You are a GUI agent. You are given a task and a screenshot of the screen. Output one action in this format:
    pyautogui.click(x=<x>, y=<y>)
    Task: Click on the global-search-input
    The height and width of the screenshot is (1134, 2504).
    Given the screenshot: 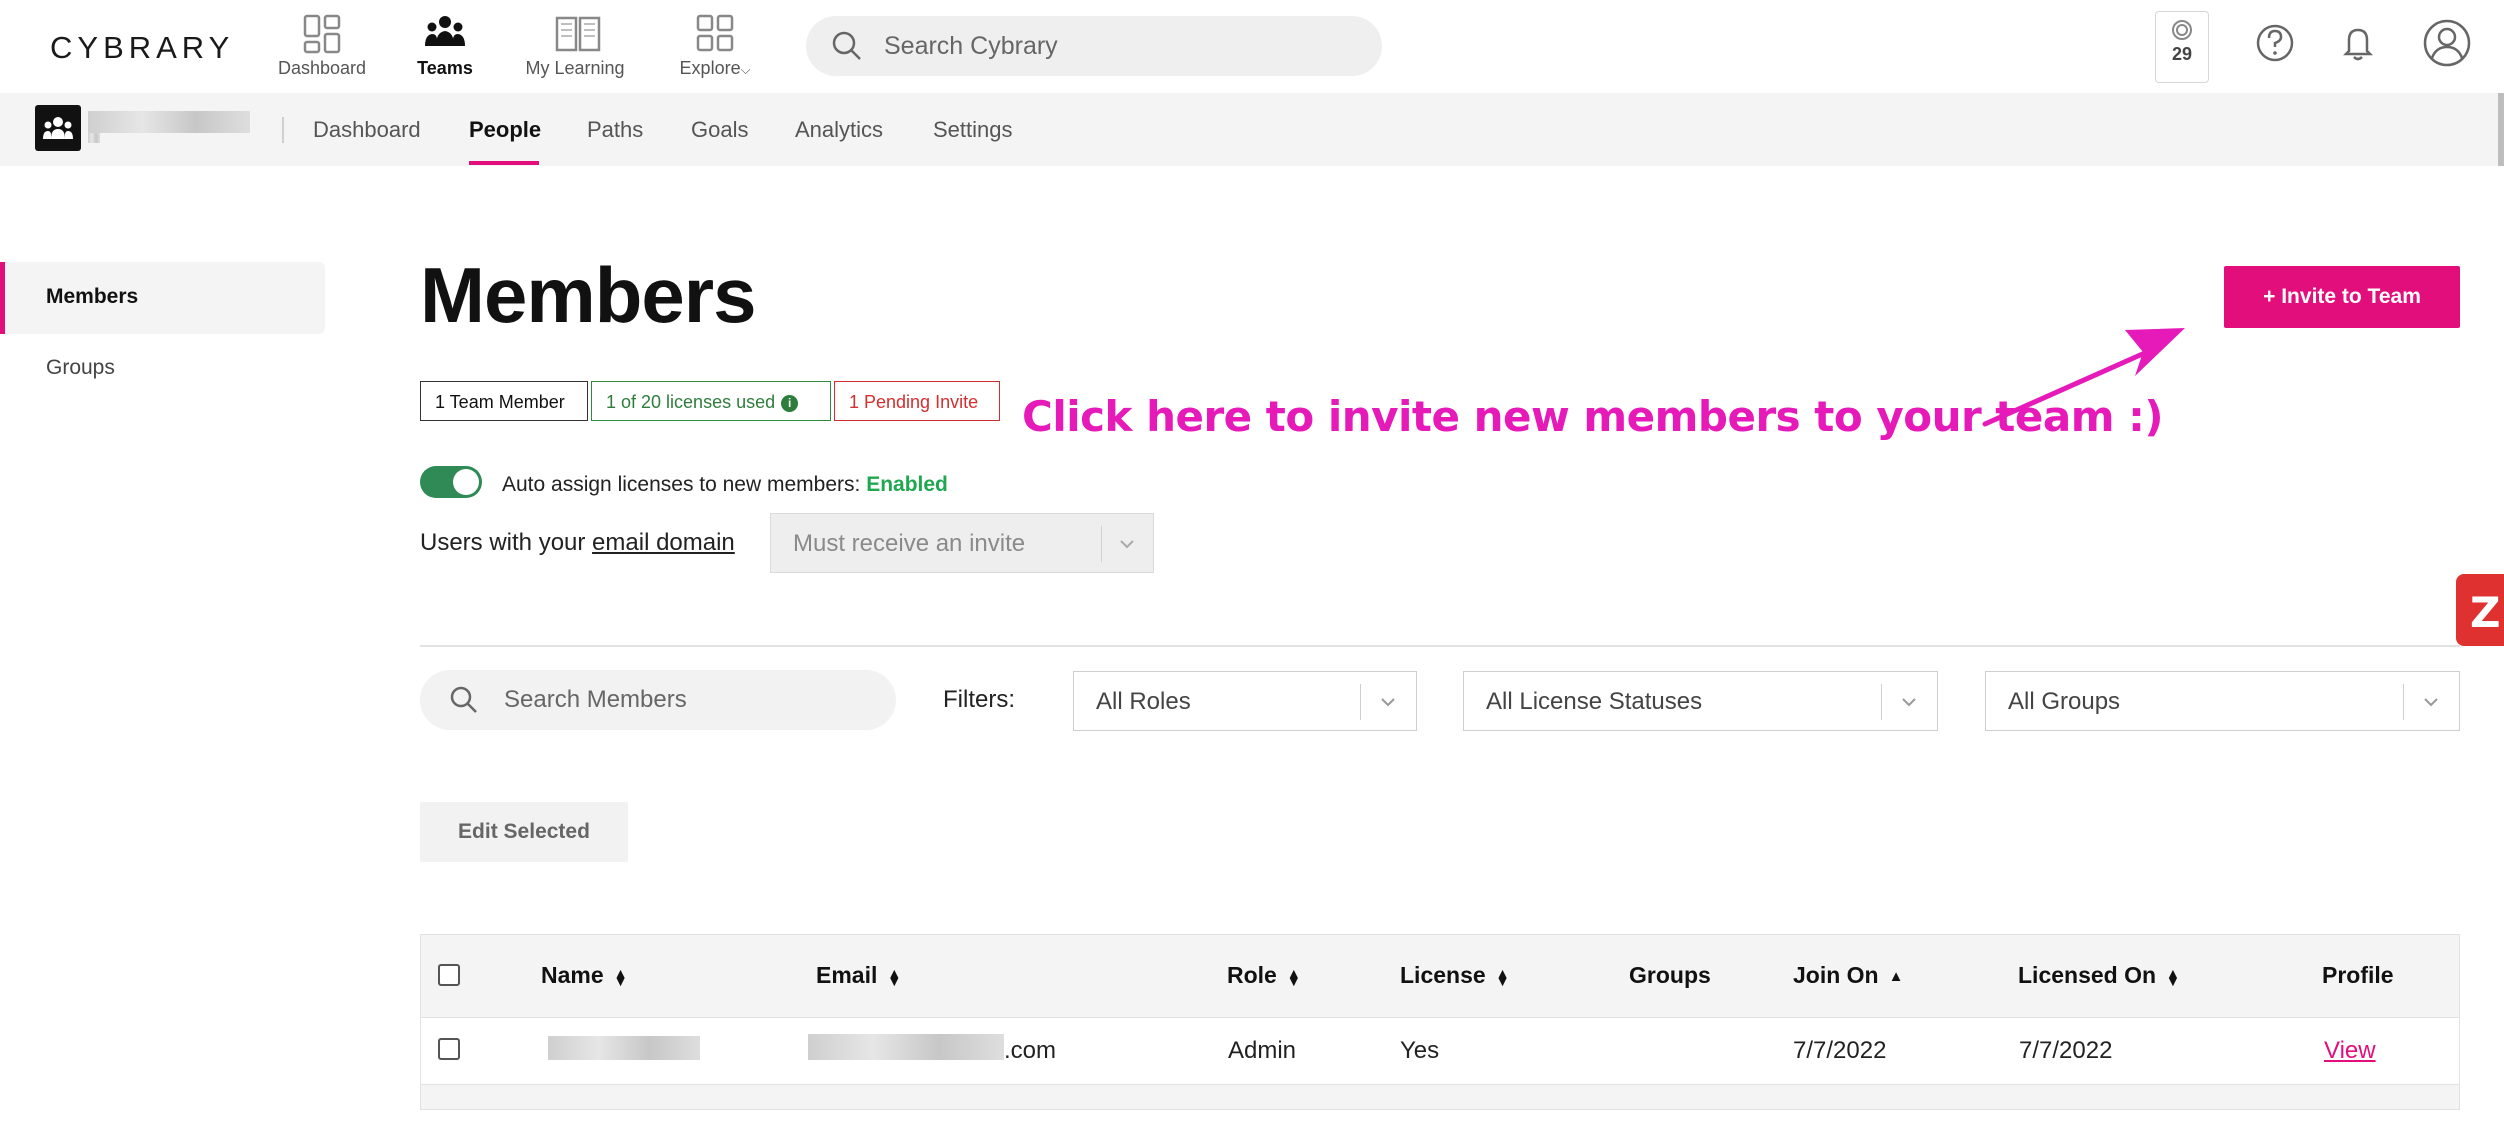 What is the action you would take?
    pyautogui.click(x=1114, y=46)
    